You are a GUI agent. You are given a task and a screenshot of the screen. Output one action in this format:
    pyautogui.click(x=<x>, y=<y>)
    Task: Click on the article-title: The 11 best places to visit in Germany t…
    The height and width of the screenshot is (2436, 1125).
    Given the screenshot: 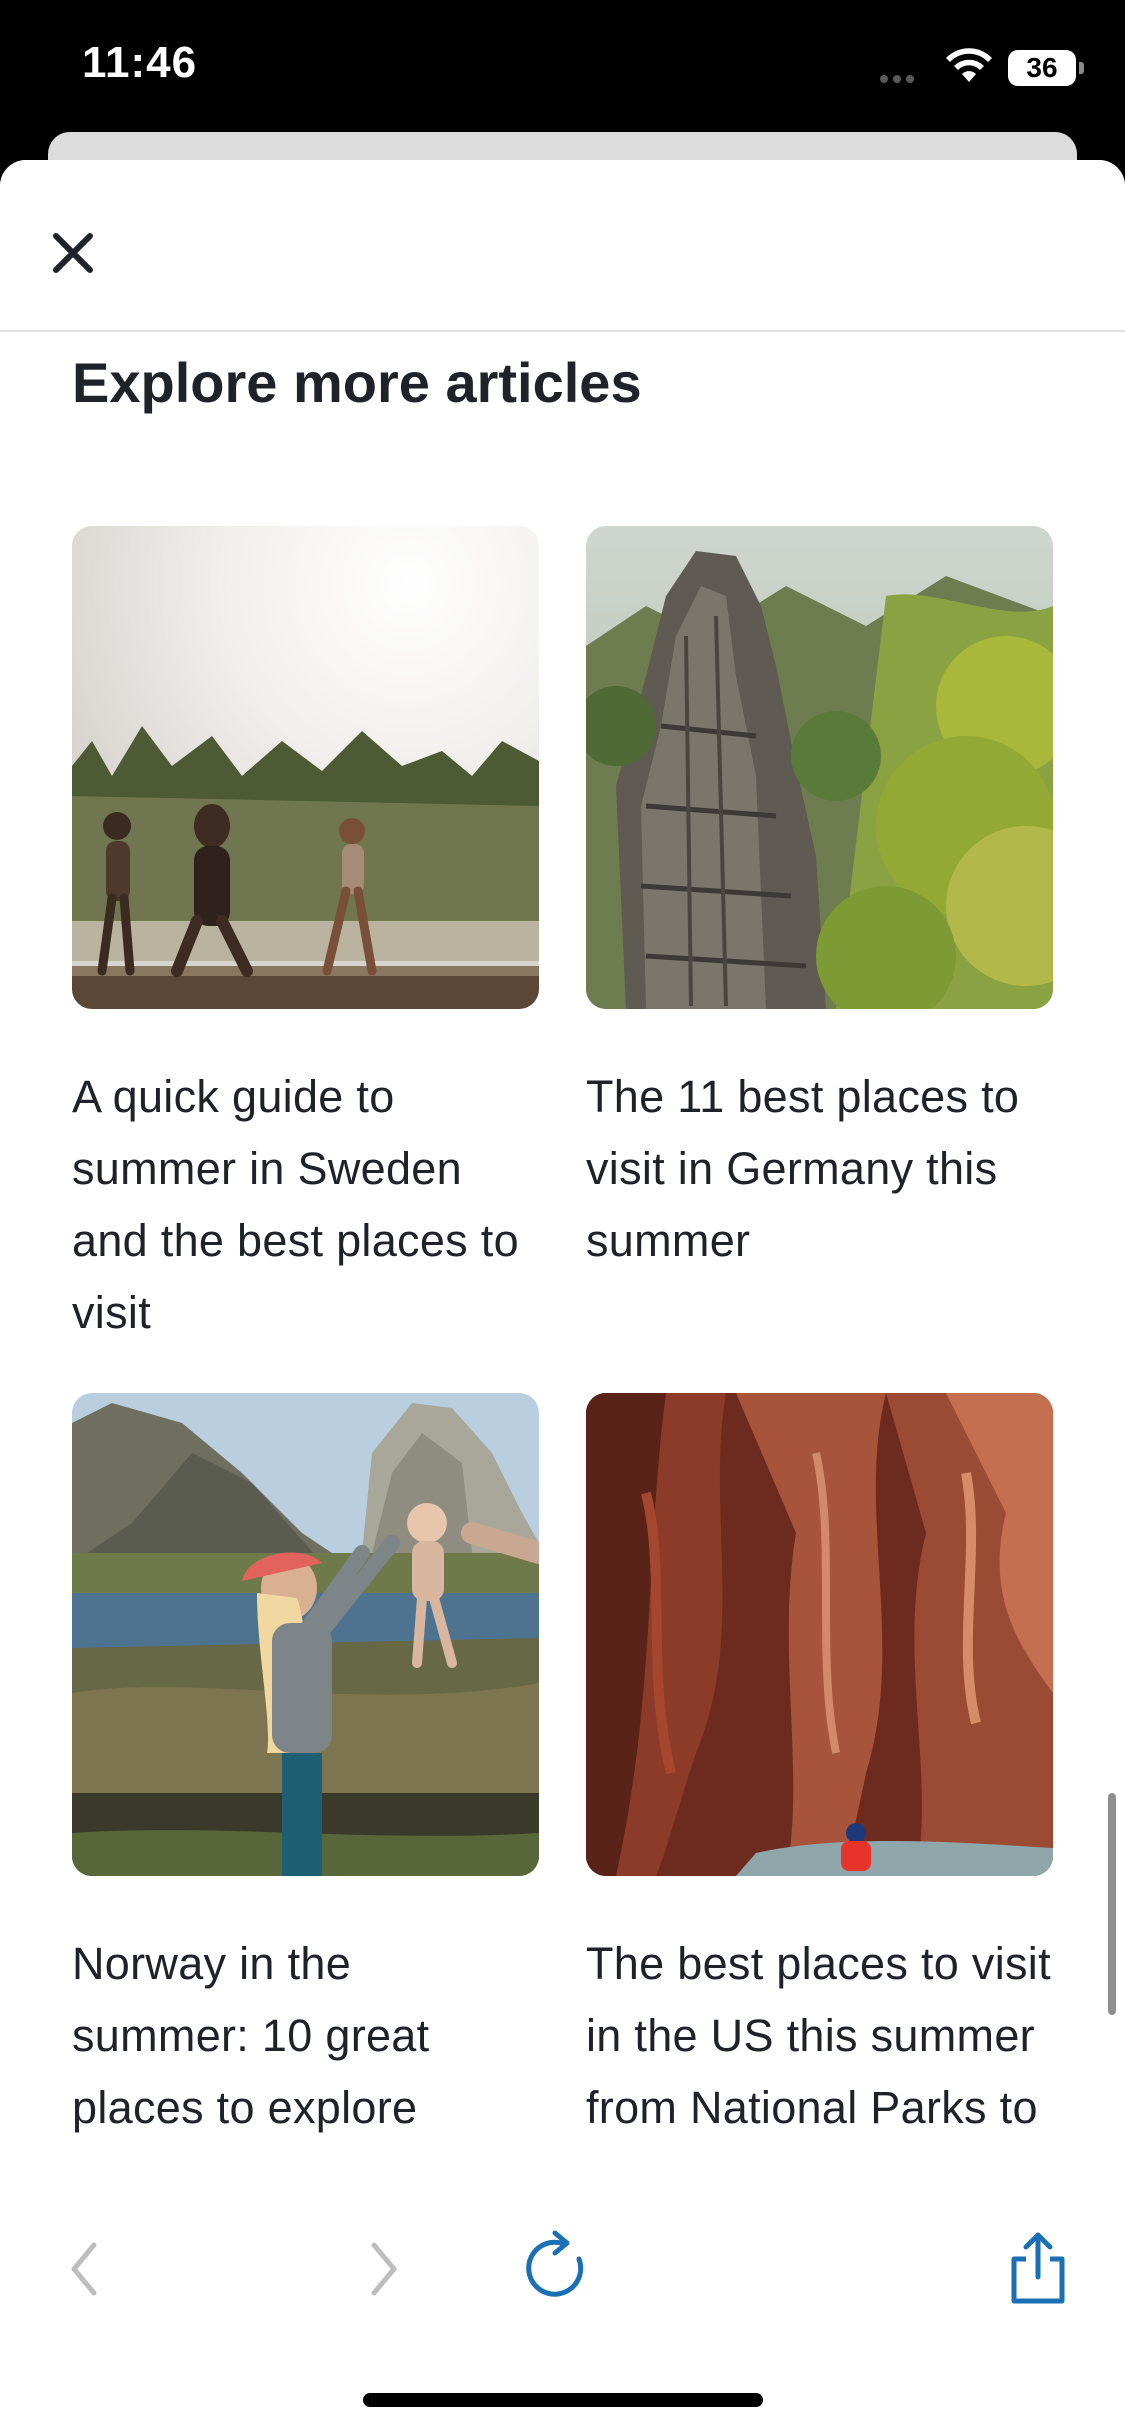 What is the action you would take?
    pyautogui.click(x=819, y=1169)
    